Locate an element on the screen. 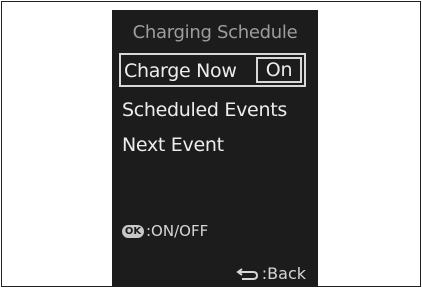 The width and height of the screenshot is (422, 288). screen-title: Charging Schedule is located at coordinates (215, 32).